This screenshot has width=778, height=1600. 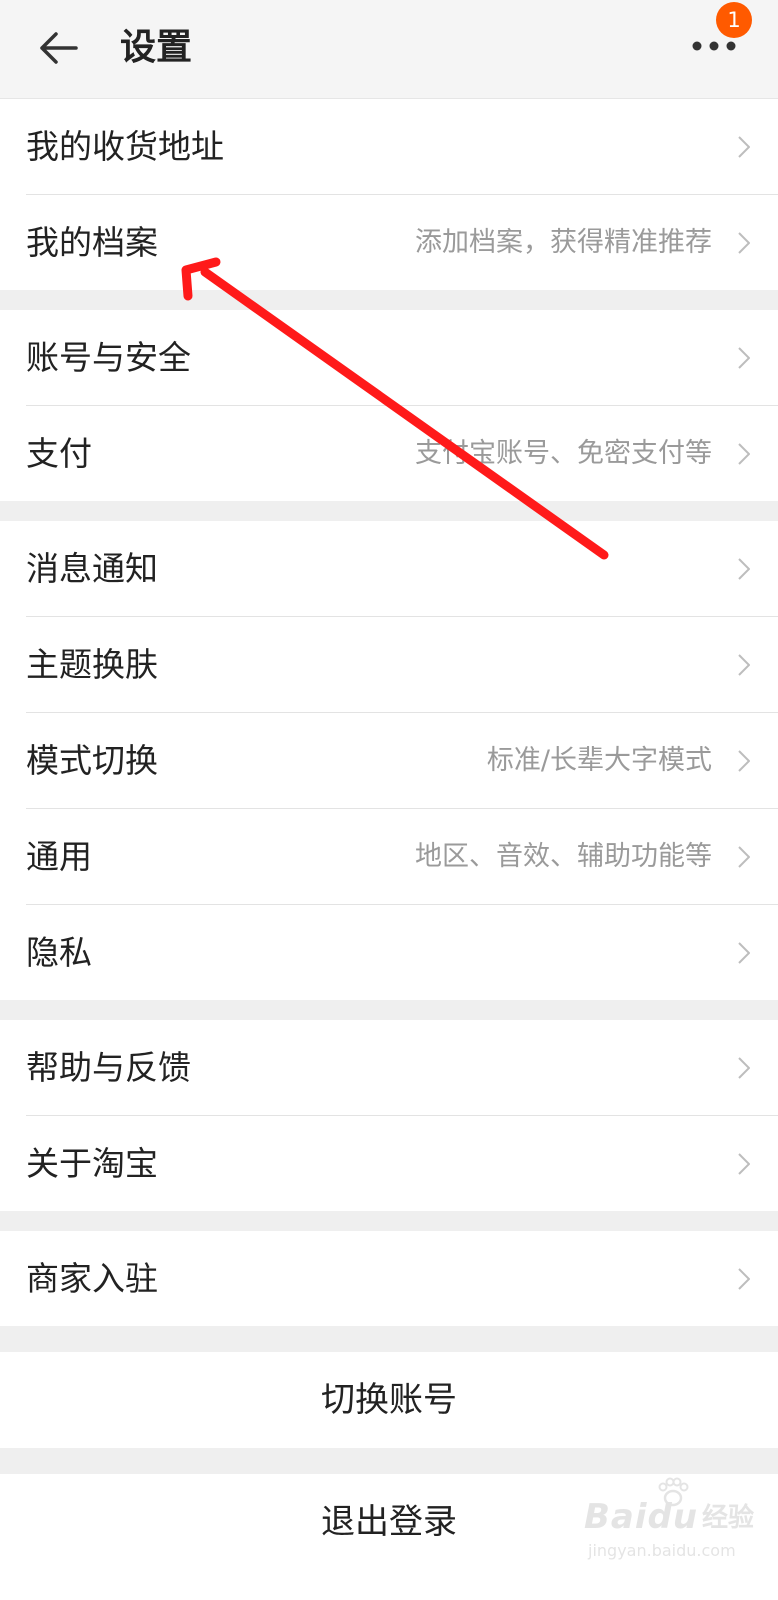 I want to click on row-label: 模式切换, so click(x=92, y=760).